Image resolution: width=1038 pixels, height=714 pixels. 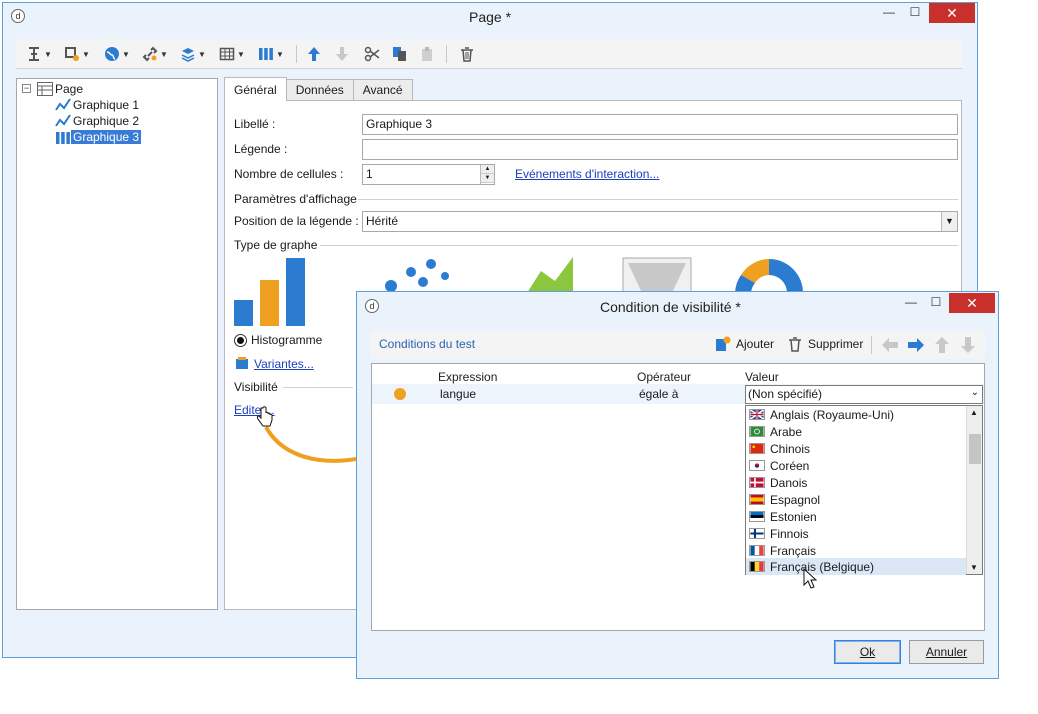 What do you see at coordinates (458, 394) in the screenshot?
I see `condition-expression: langue` at bounding box center [458, 394].